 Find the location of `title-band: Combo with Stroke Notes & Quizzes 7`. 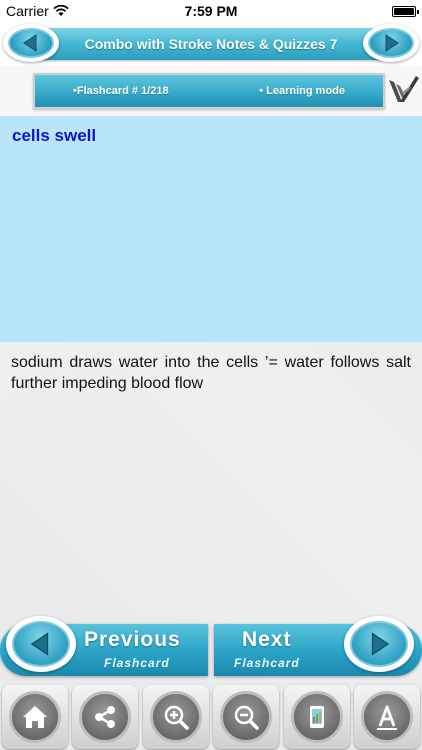

title-band: Combo with Stroke Notes & Quizzes 7 is located at coordinates (211, 44).